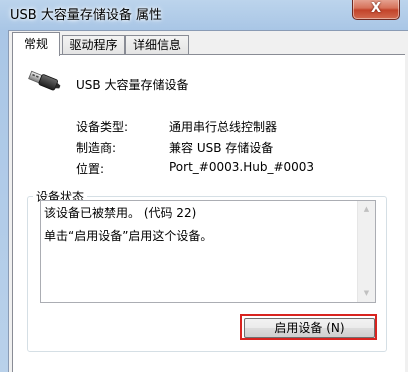 This screenshot has width=408, height=372. I want to click on tab-details: 详细信息, so click(157, 45).